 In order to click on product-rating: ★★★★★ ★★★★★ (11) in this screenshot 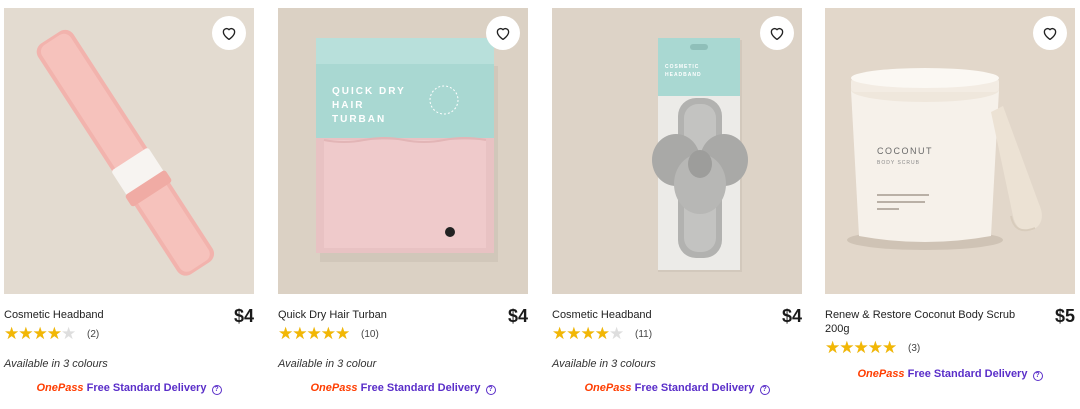, I will do `click(602, 333)`.